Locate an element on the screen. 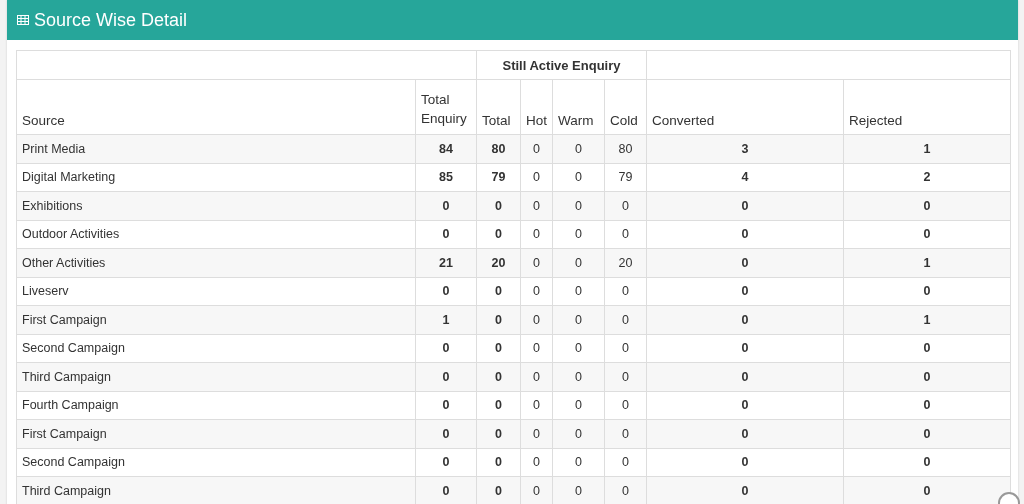 Image resolution: width=1024 pixels, height=504 pixels. column-header: Rejected is located at coordinates (927, 107).